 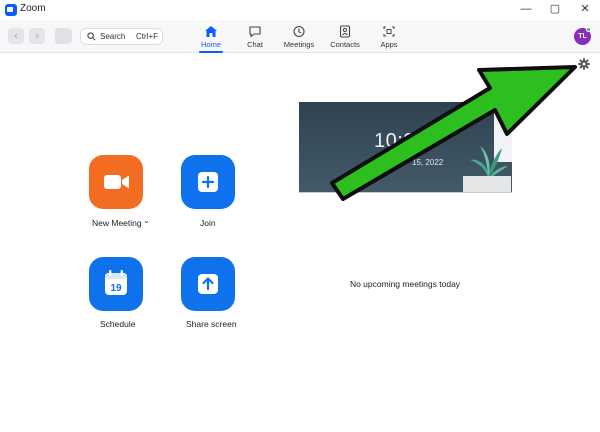 What do you see at coordinates (211, 52) in the screenshot?
I see `active-tab-indicator` at bounding box center [211, 52].